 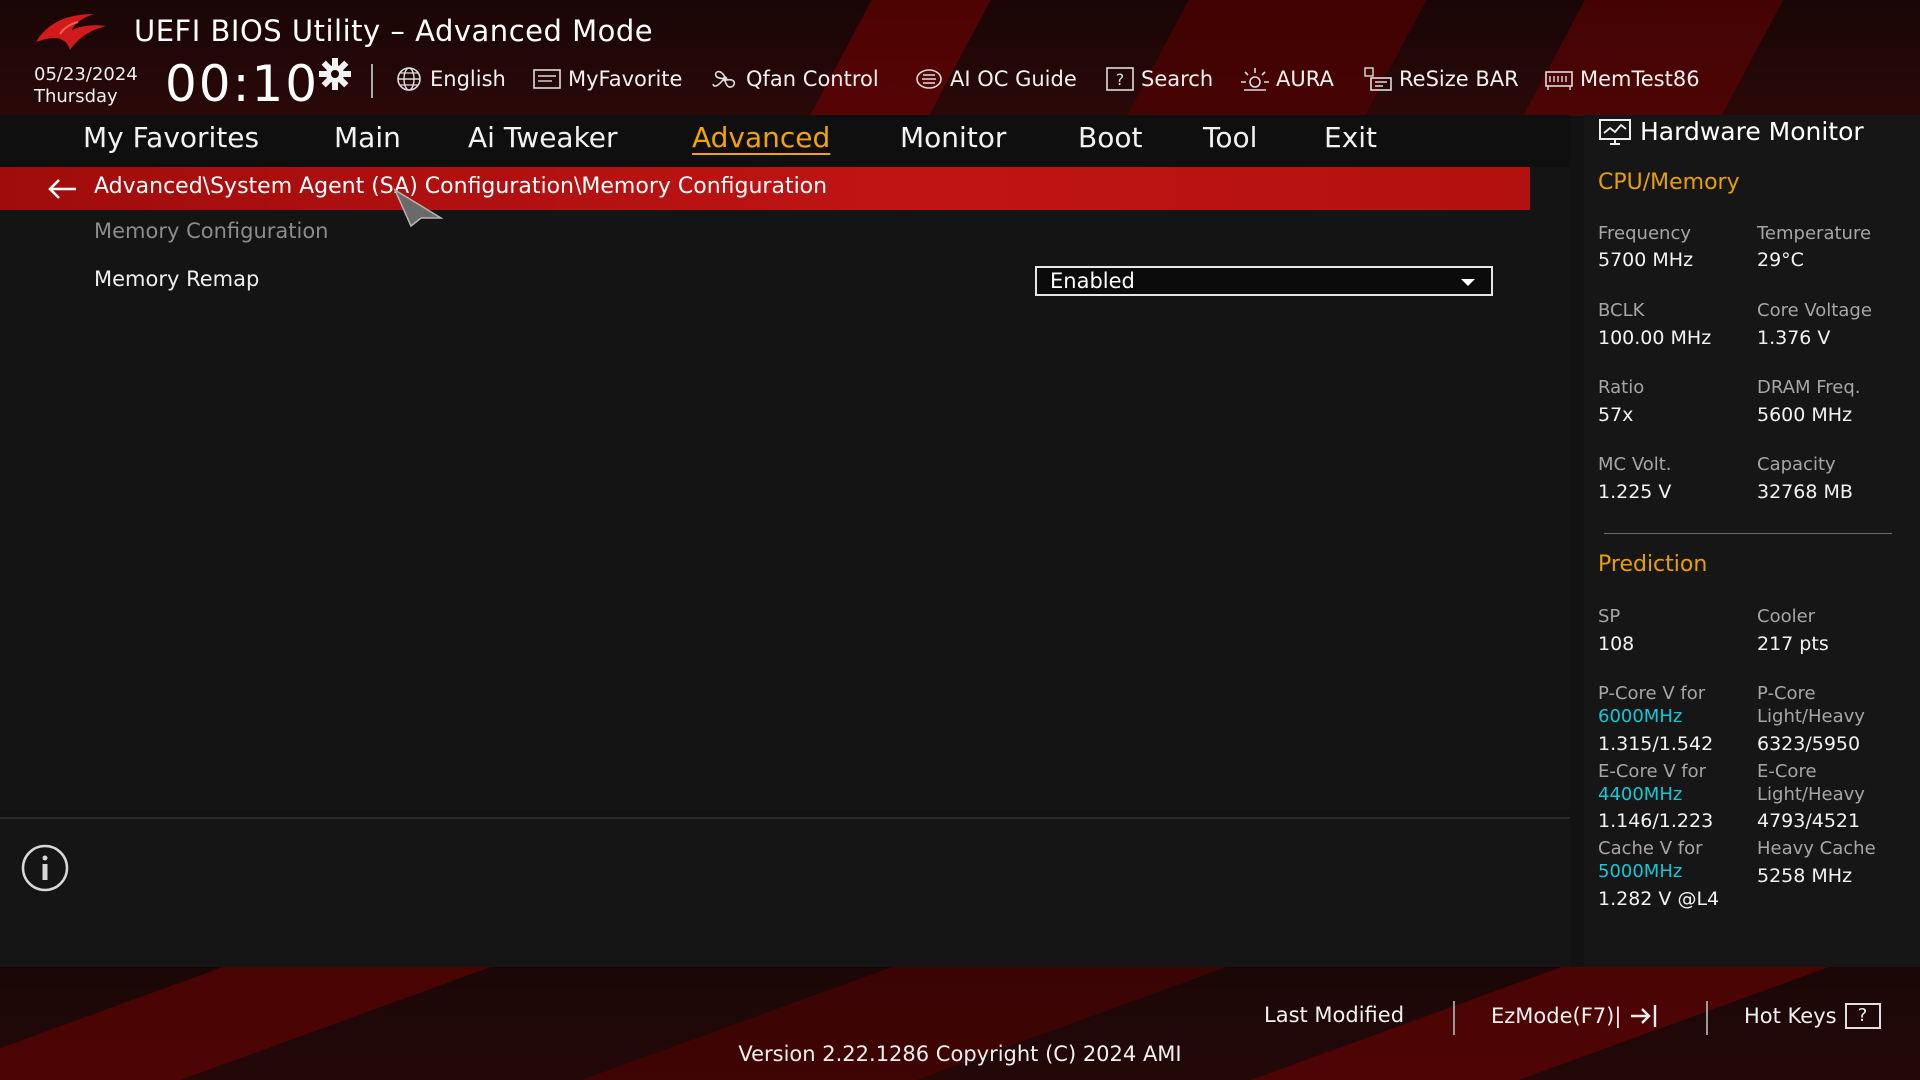 I want to click on section-title: Memory Configuration, so click(x=211, y=231).